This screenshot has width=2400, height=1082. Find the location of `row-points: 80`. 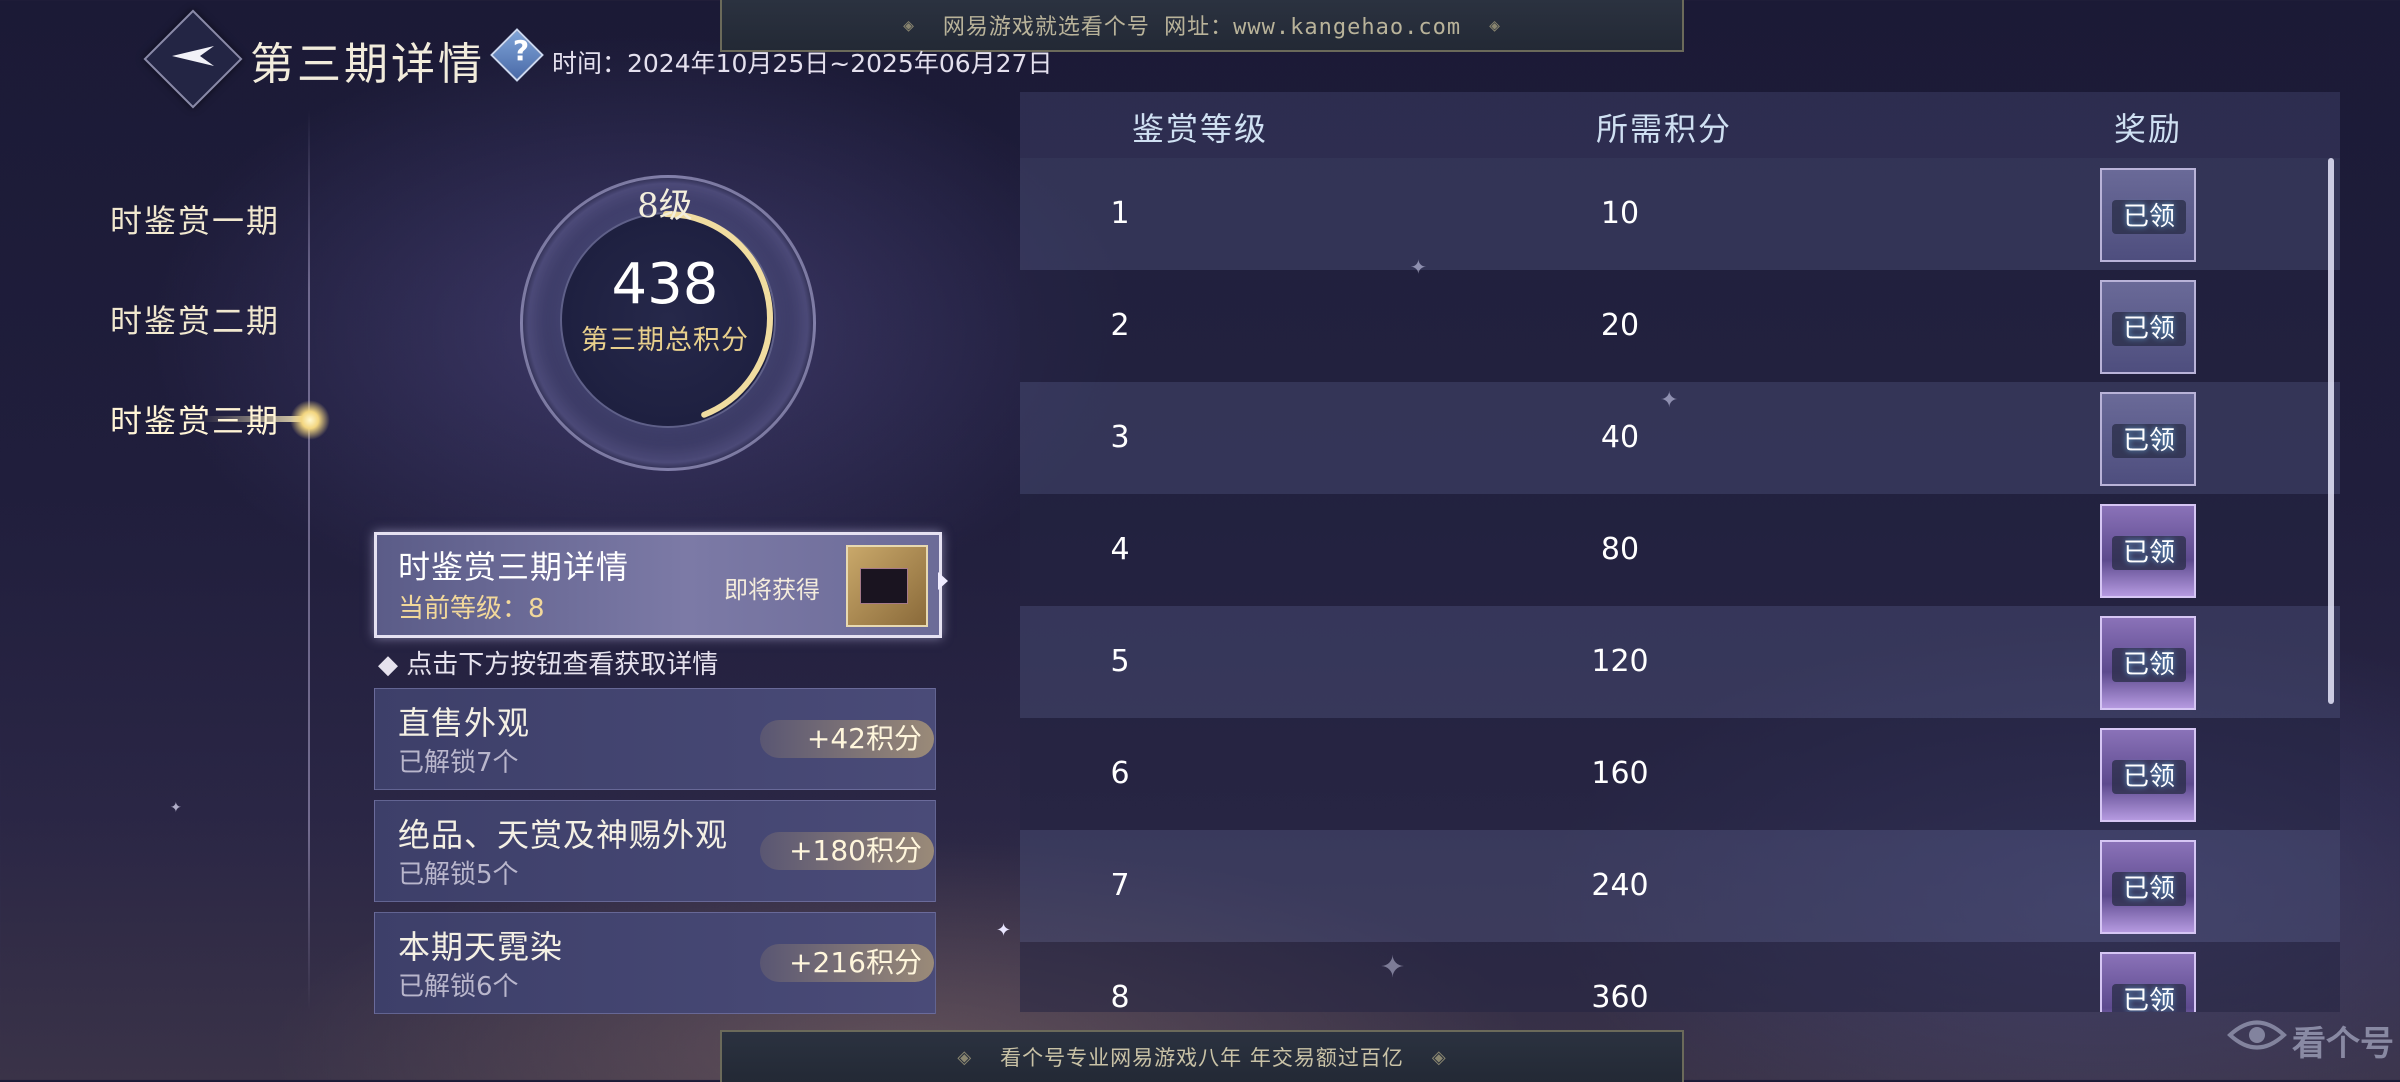

row-points: 80 is located at coordinates (1620, 549).